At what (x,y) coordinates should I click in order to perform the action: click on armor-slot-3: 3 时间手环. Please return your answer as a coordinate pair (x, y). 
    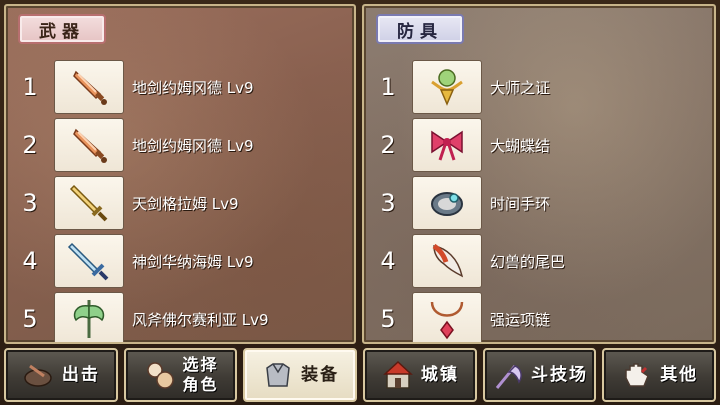
    Looking at the image, I should click on (539, 203).